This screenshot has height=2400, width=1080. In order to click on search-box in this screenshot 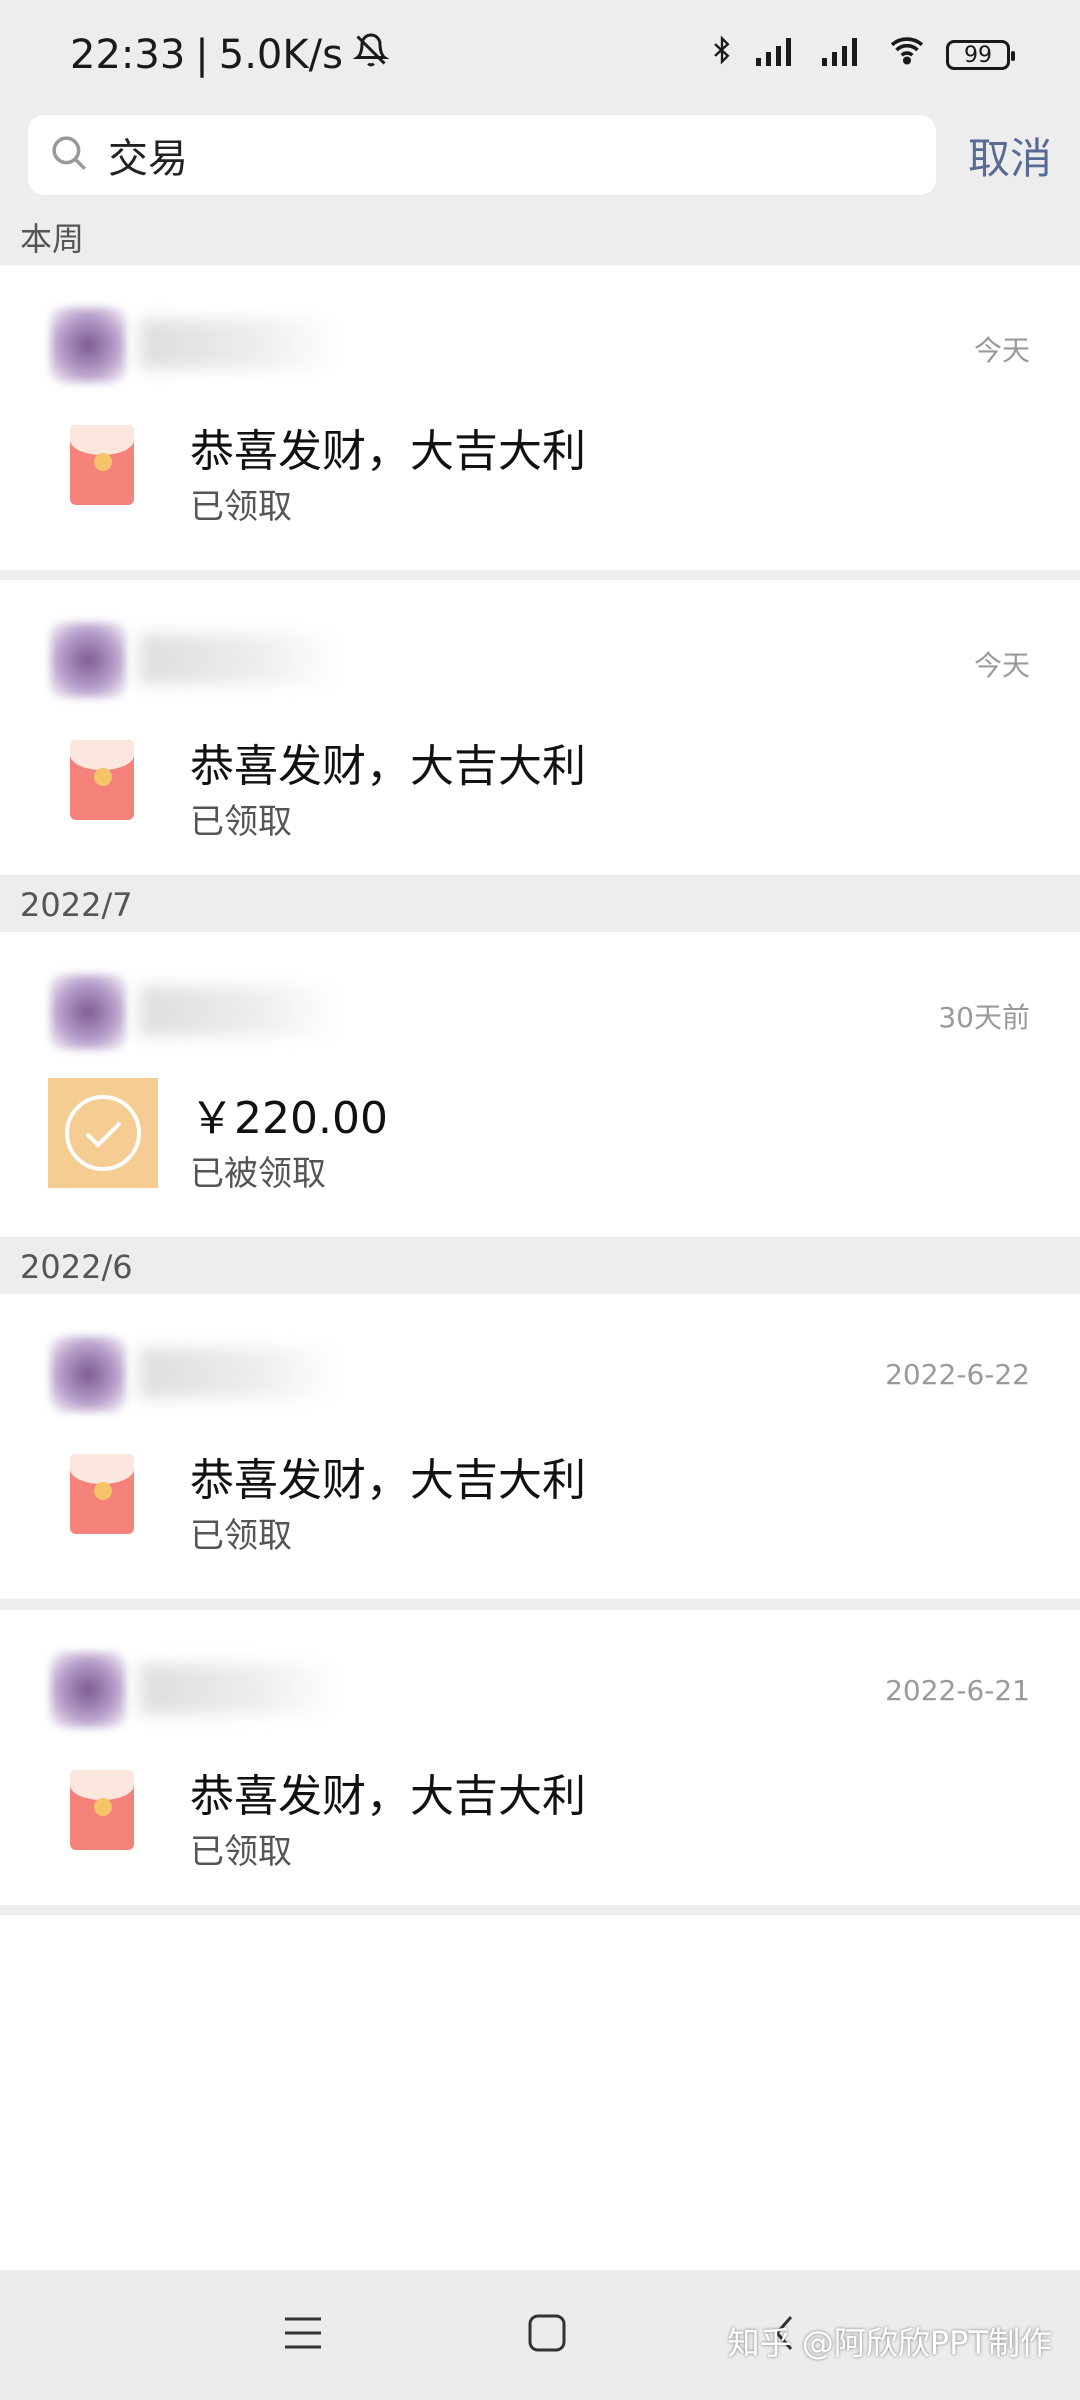, I will do `click(482, 155)`.